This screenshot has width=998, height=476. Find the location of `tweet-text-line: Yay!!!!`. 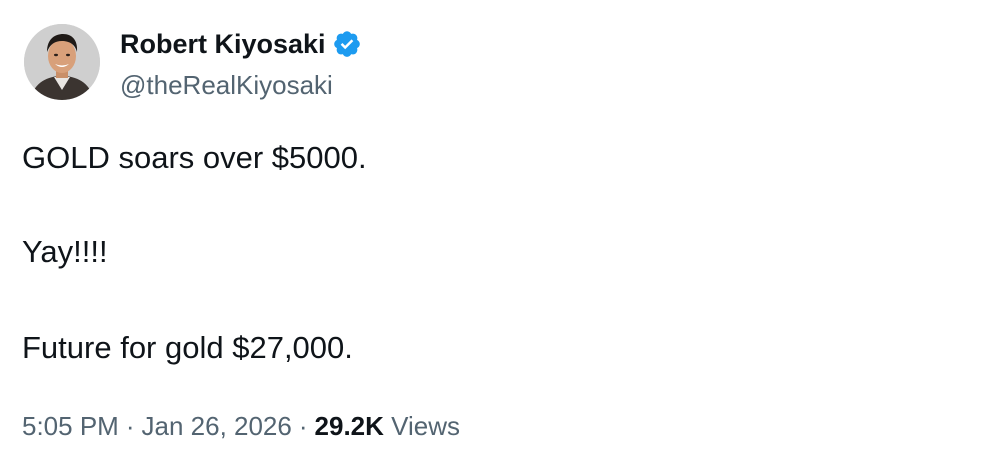

tweet-text-line: Yay!!!! is located at coordinates (65, 251).